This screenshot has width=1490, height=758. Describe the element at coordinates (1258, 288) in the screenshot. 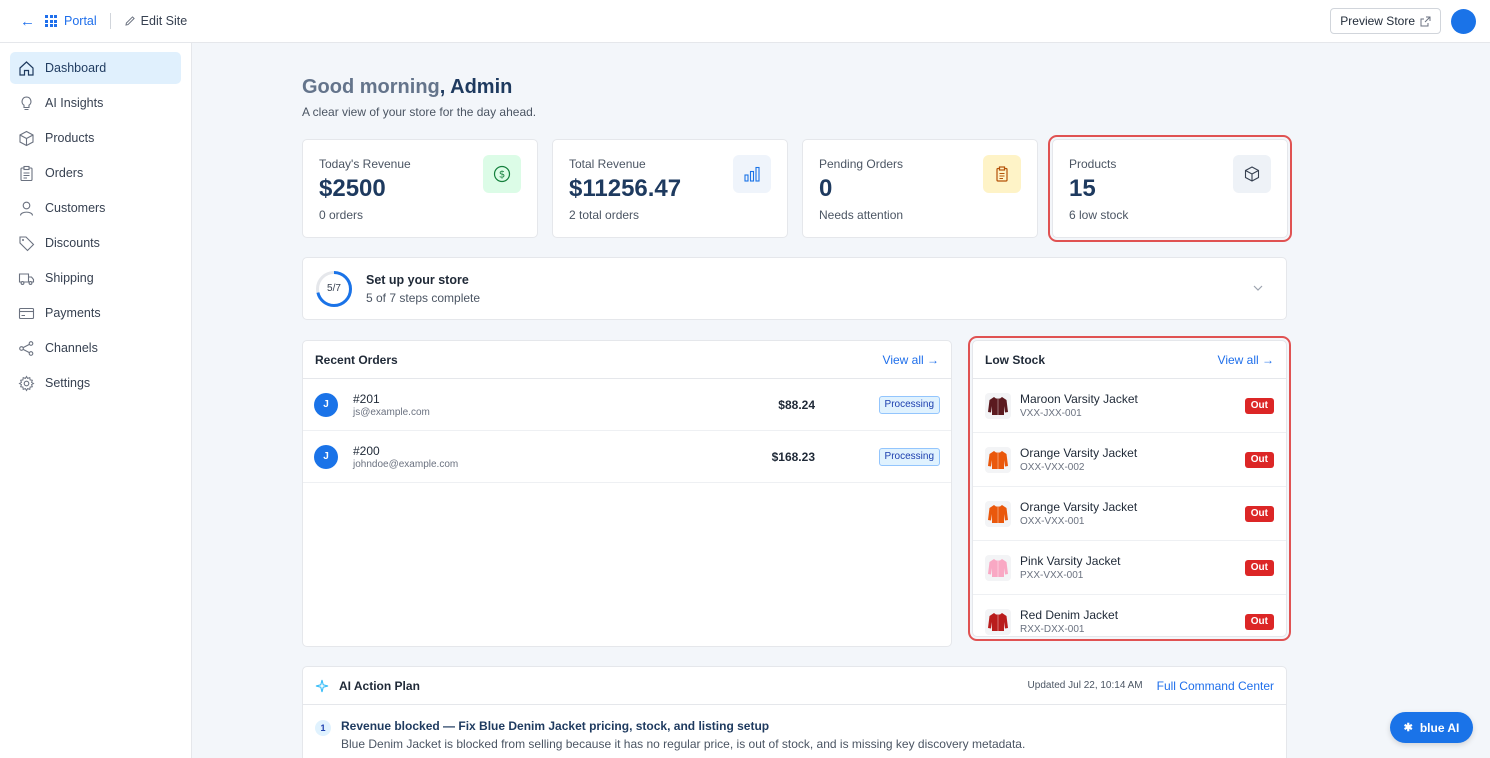

I see `chevron-down-icon` at that location.